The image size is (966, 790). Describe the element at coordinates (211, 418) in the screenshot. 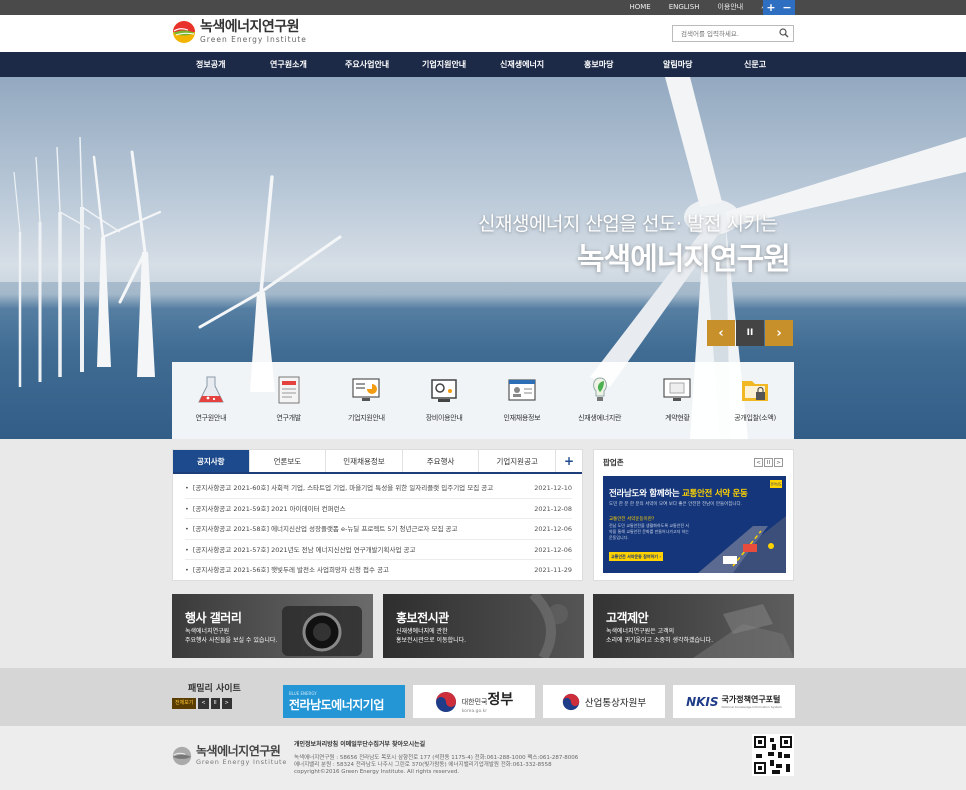

I see `quick-label: 연구원안내` at that location.